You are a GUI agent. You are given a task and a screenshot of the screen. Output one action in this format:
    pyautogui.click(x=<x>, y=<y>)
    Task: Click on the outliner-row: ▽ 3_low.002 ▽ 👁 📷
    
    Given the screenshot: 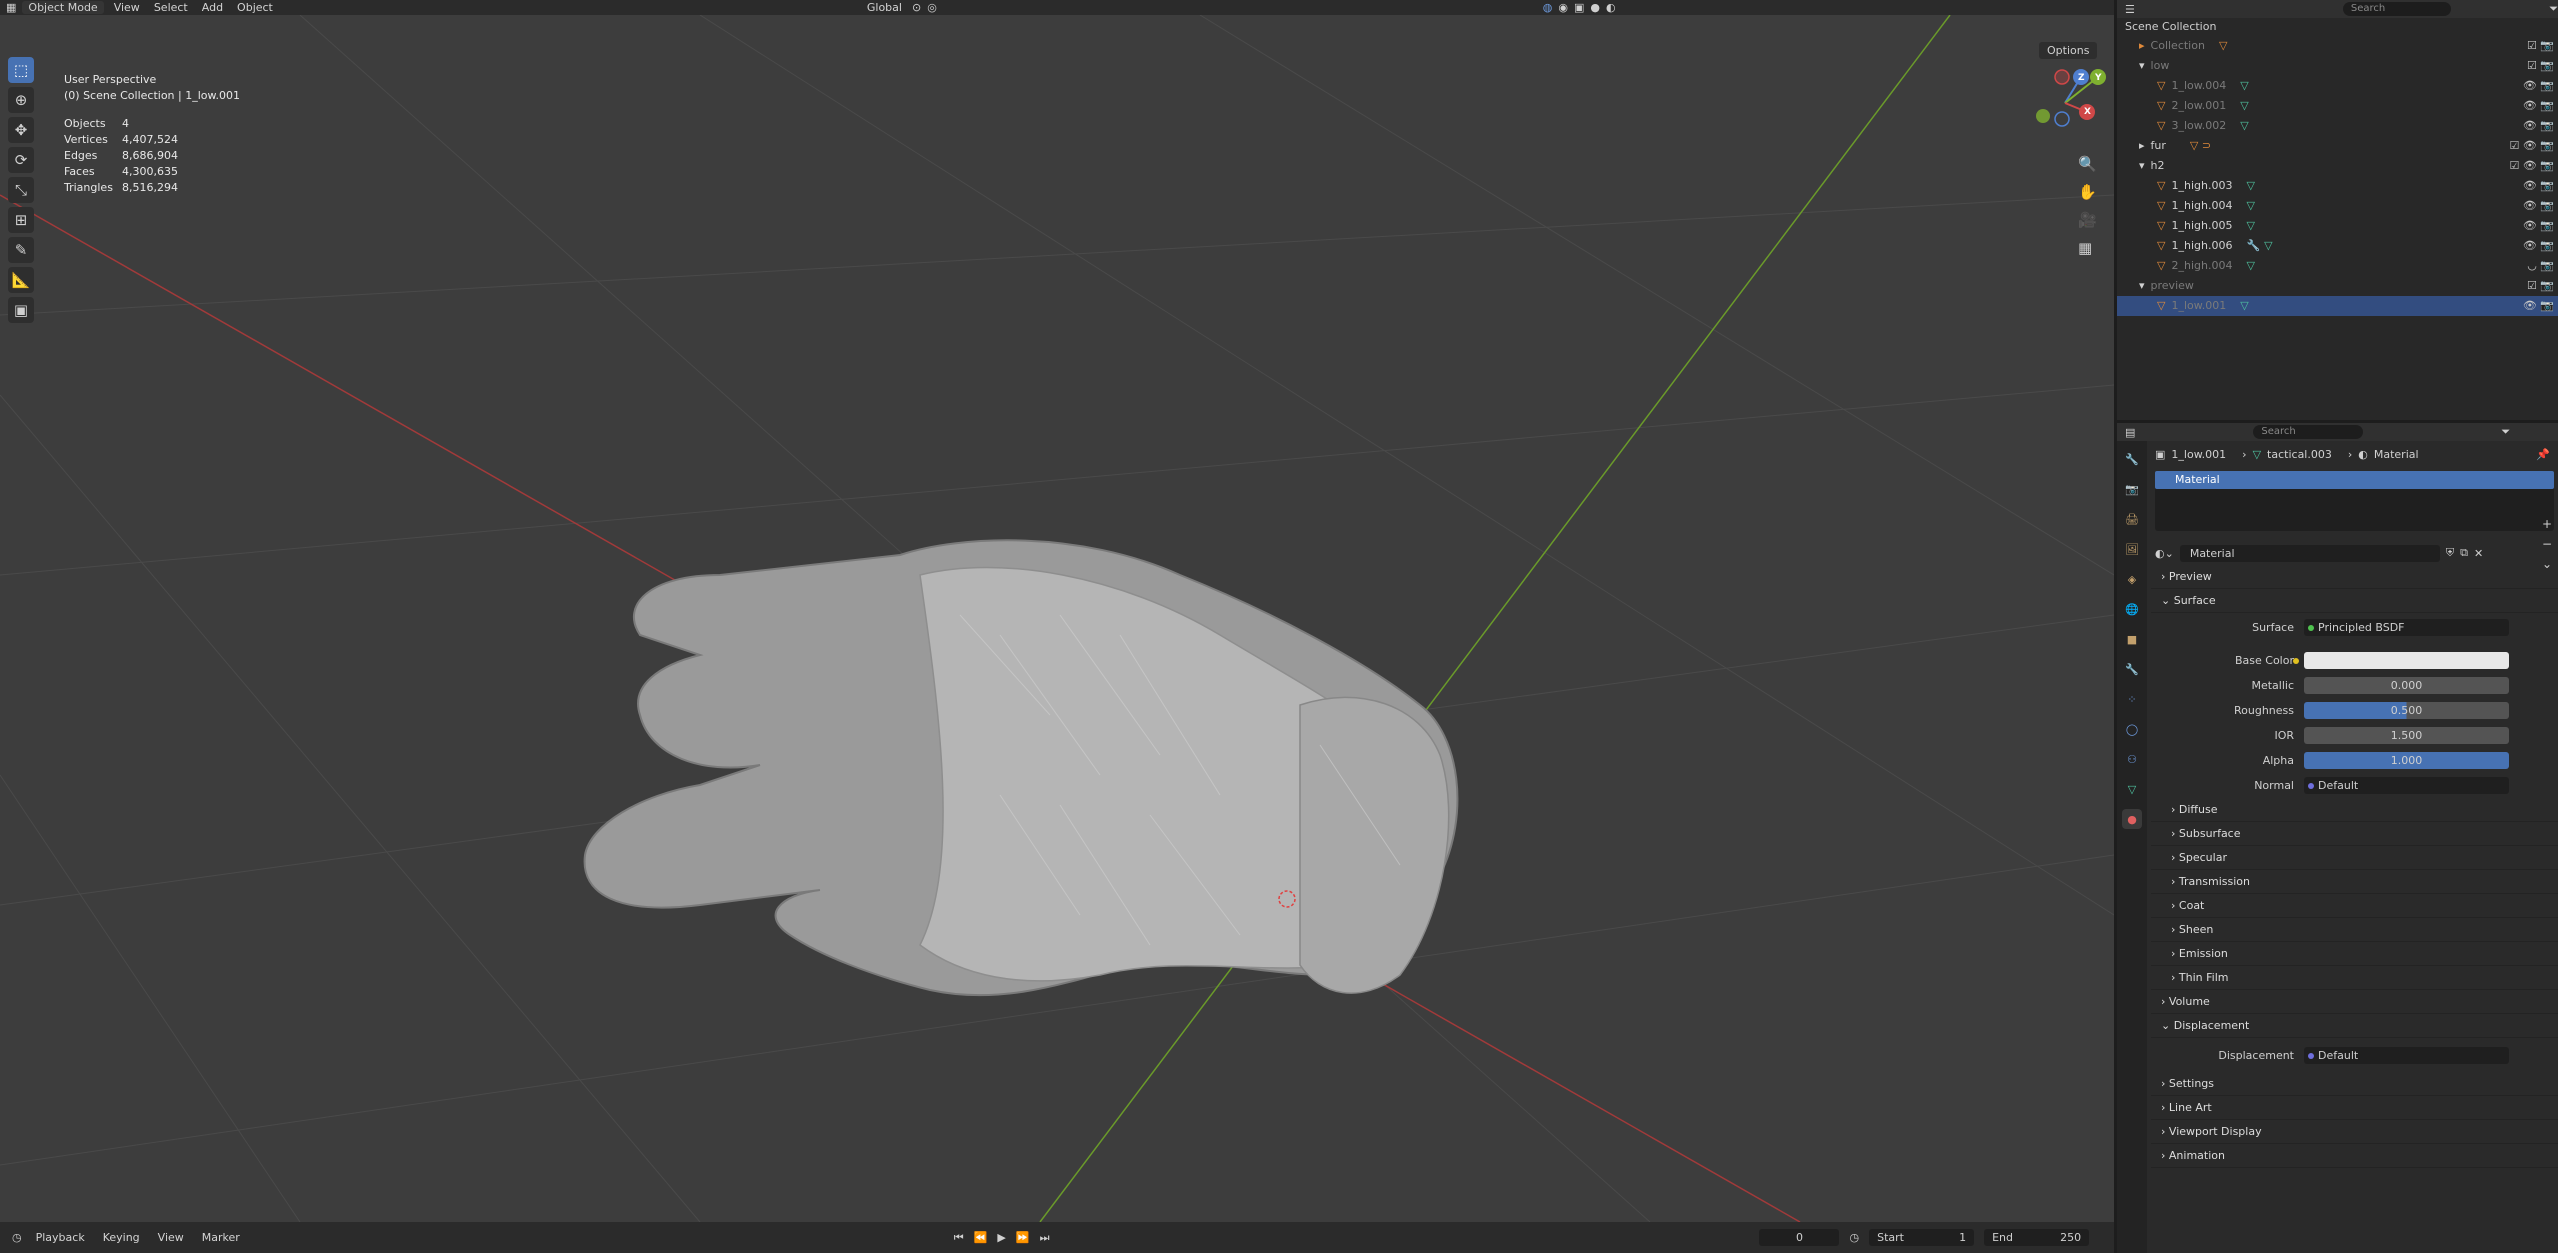 What is the action you would take?
    pyautogui.click(x=2337, y=126)
    